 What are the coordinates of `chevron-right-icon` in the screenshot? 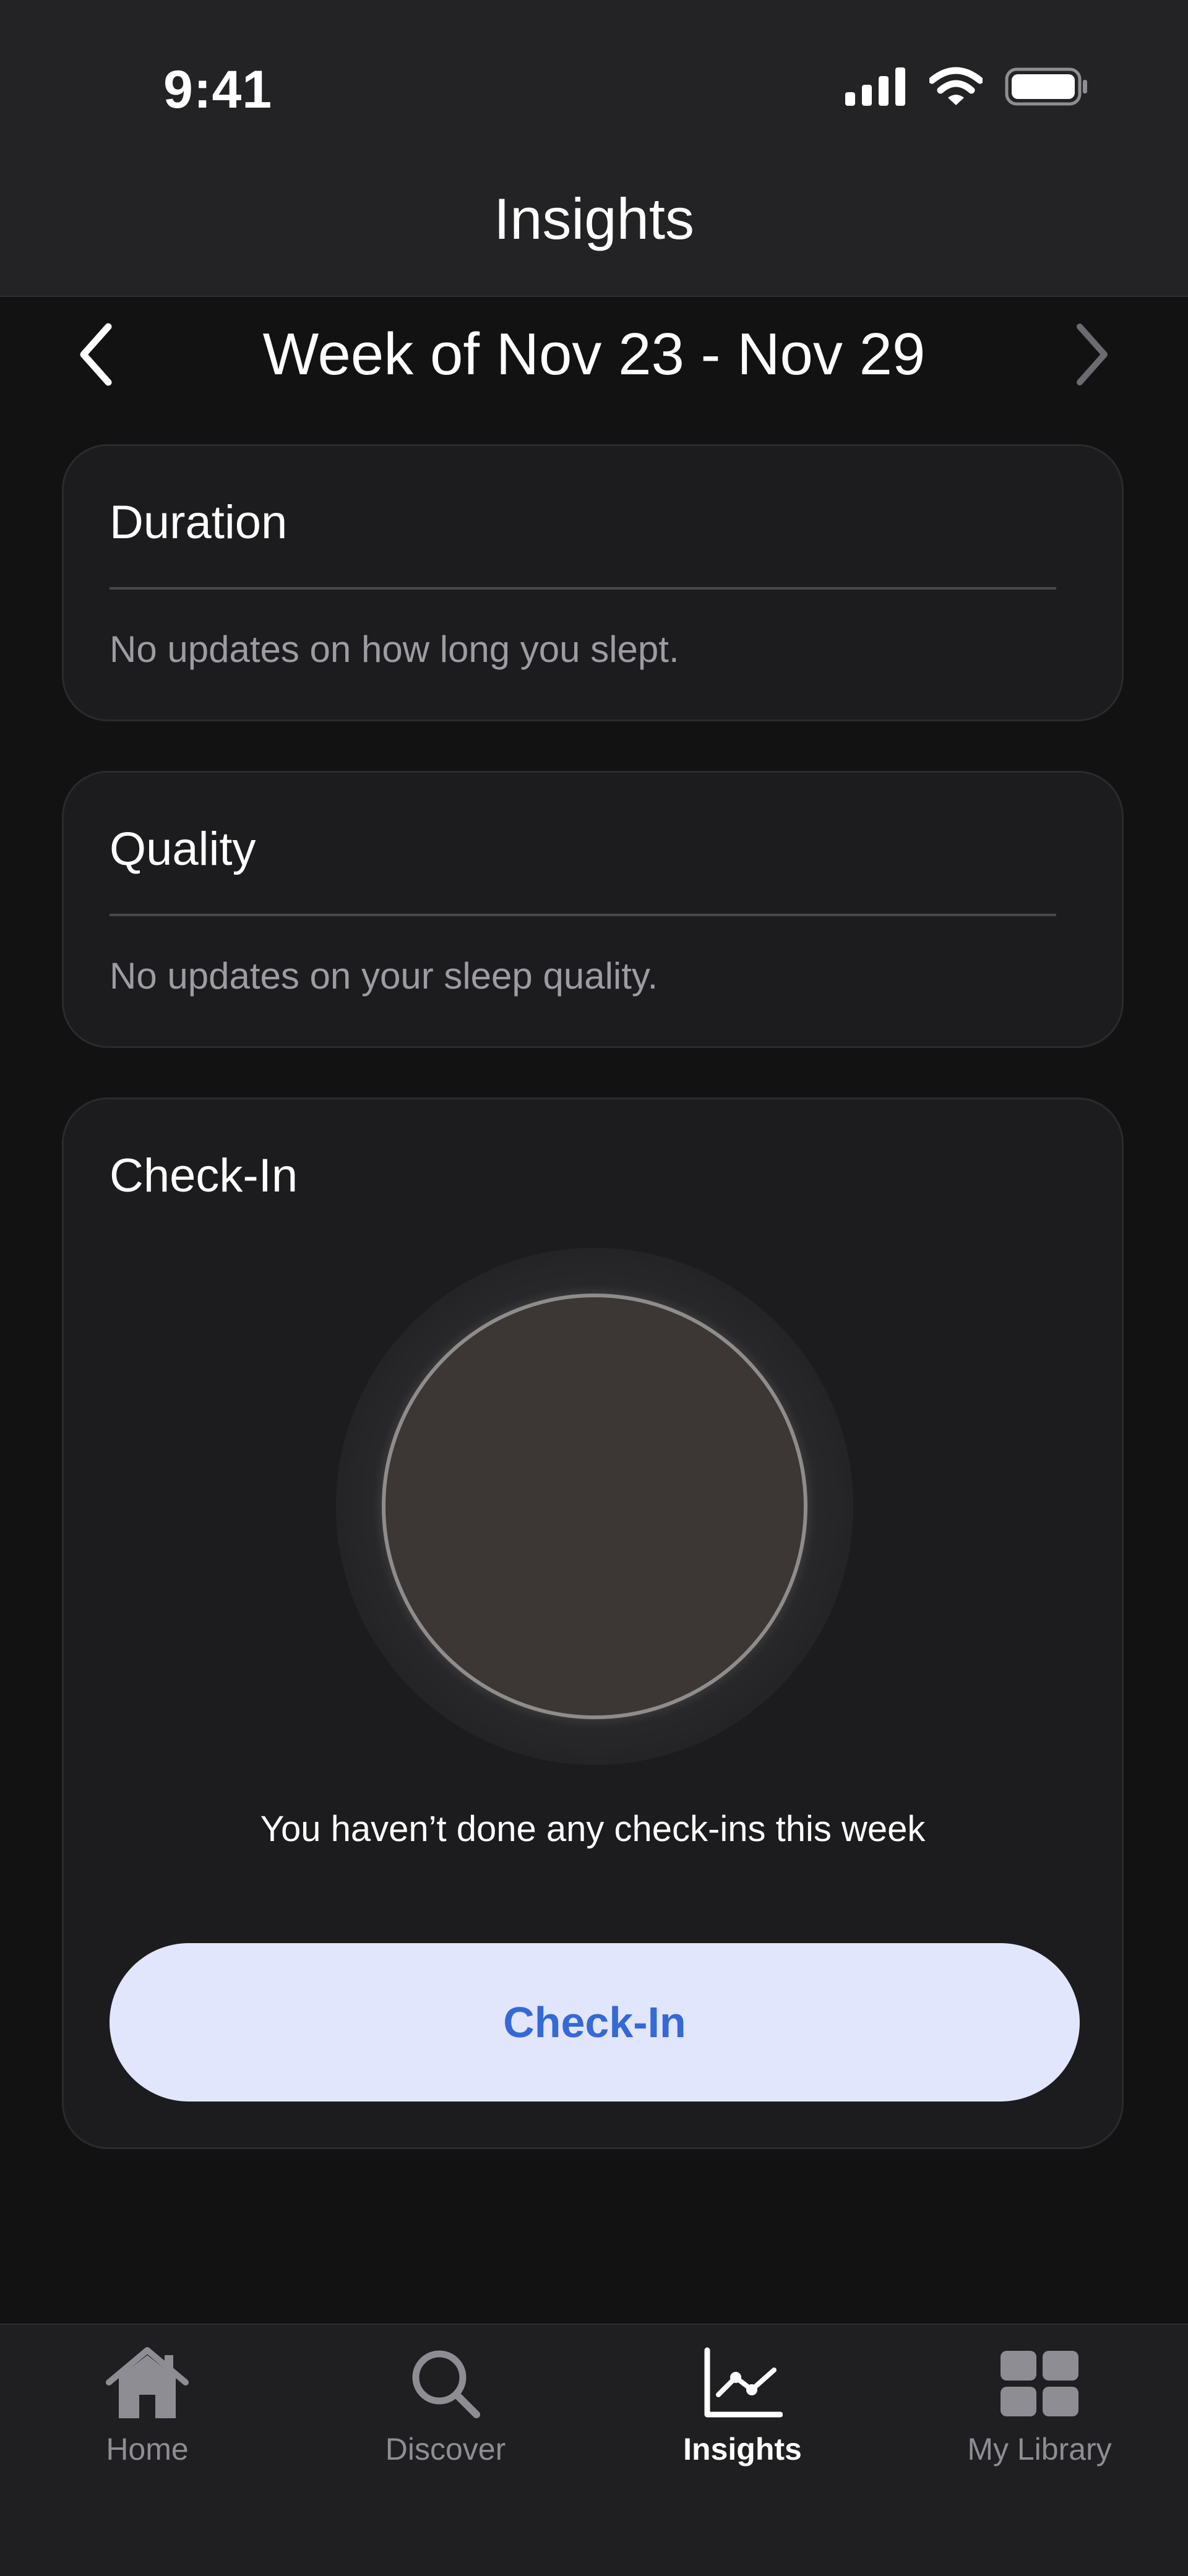 It's located at (1091, 356).